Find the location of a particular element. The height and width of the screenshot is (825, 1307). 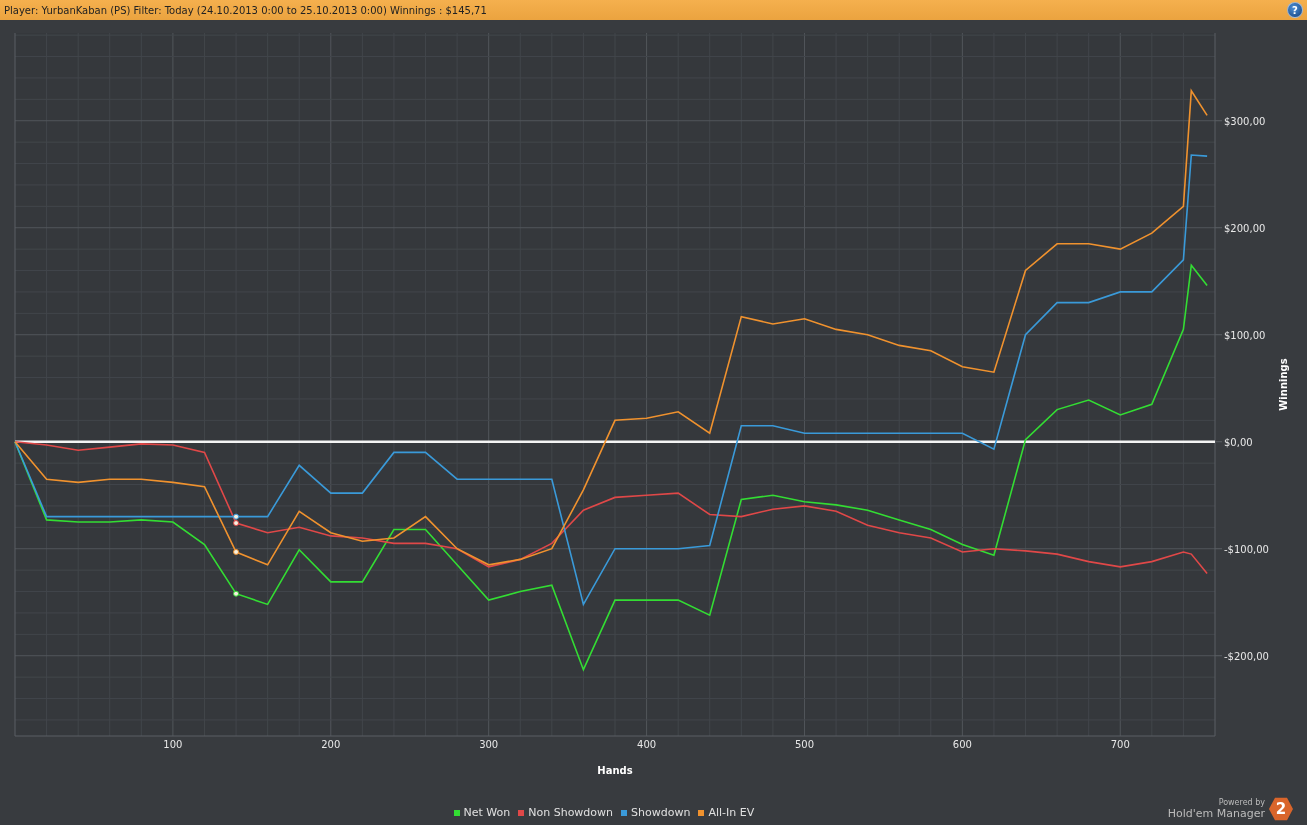

product-name: Hold'em Manager is located at coordinates (1216, 813).